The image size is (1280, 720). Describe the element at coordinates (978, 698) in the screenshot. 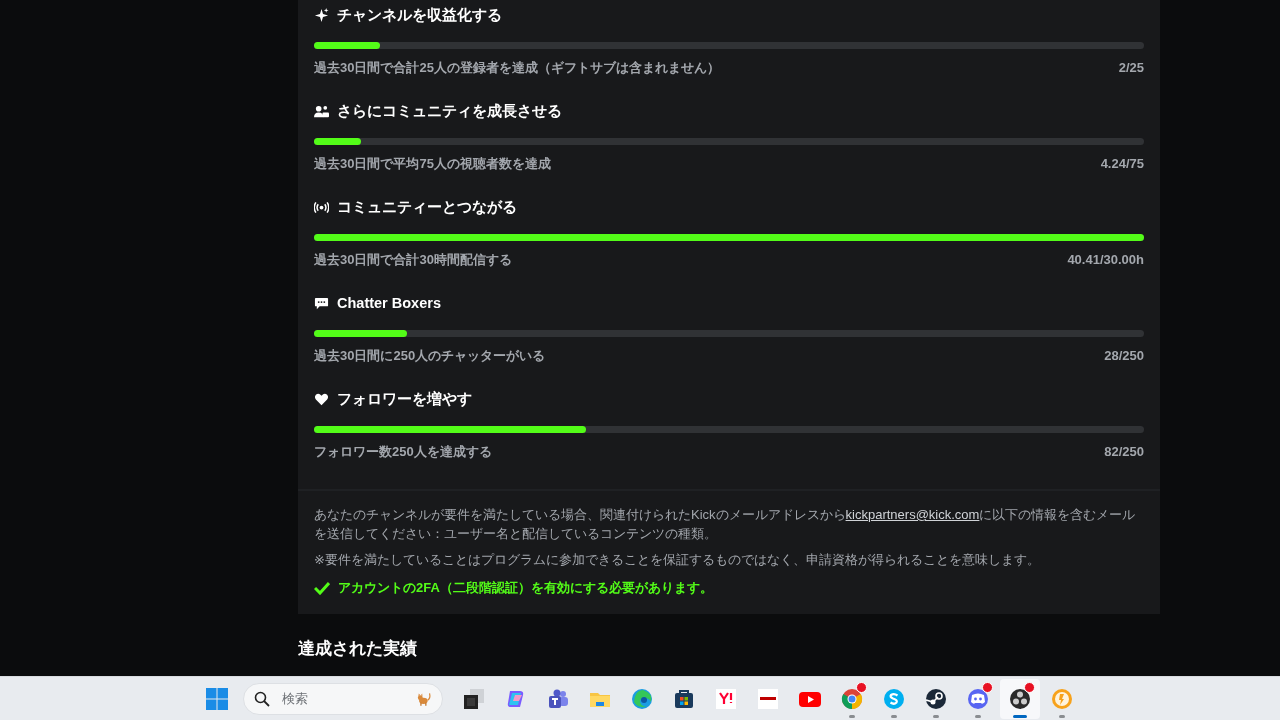

I see `game-controller-icon` at that location.